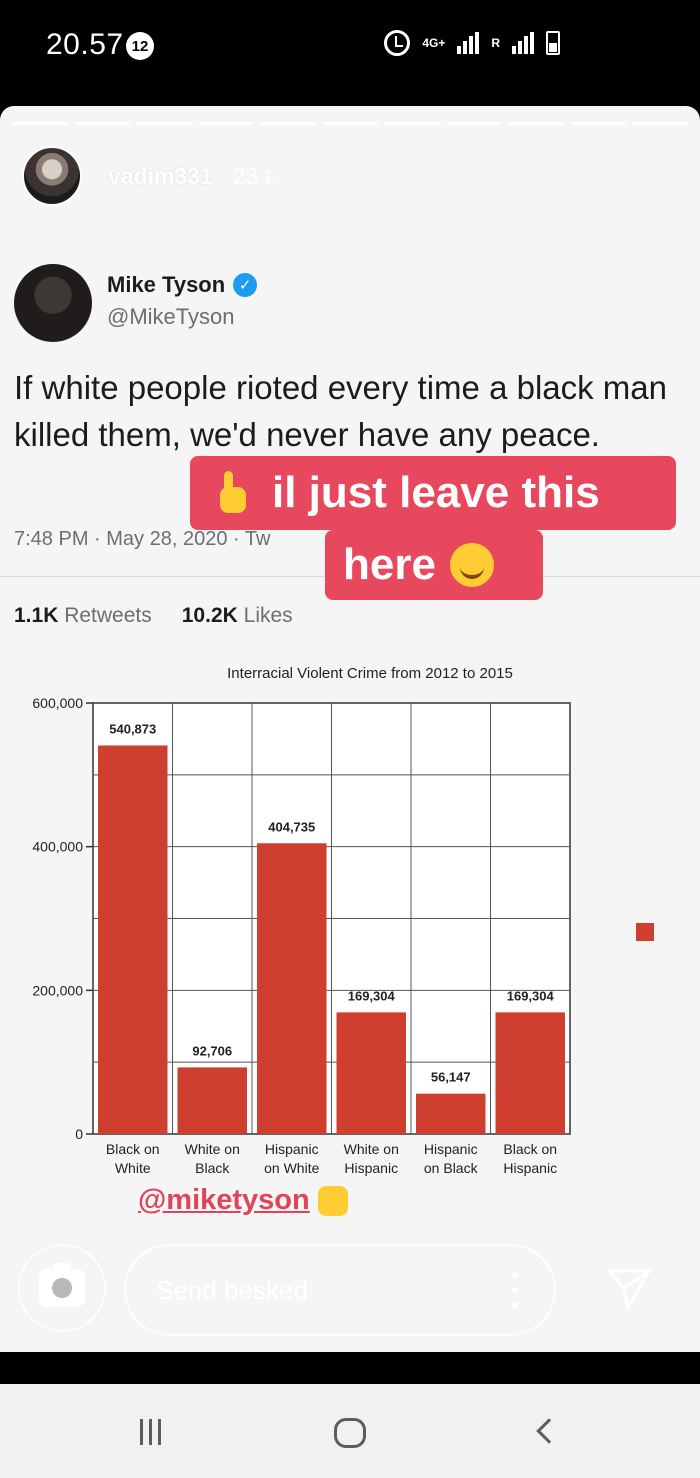 The image size is (700, 1478). I want to click on caption-sticker-line1: il just leave this, so click(433, 493).